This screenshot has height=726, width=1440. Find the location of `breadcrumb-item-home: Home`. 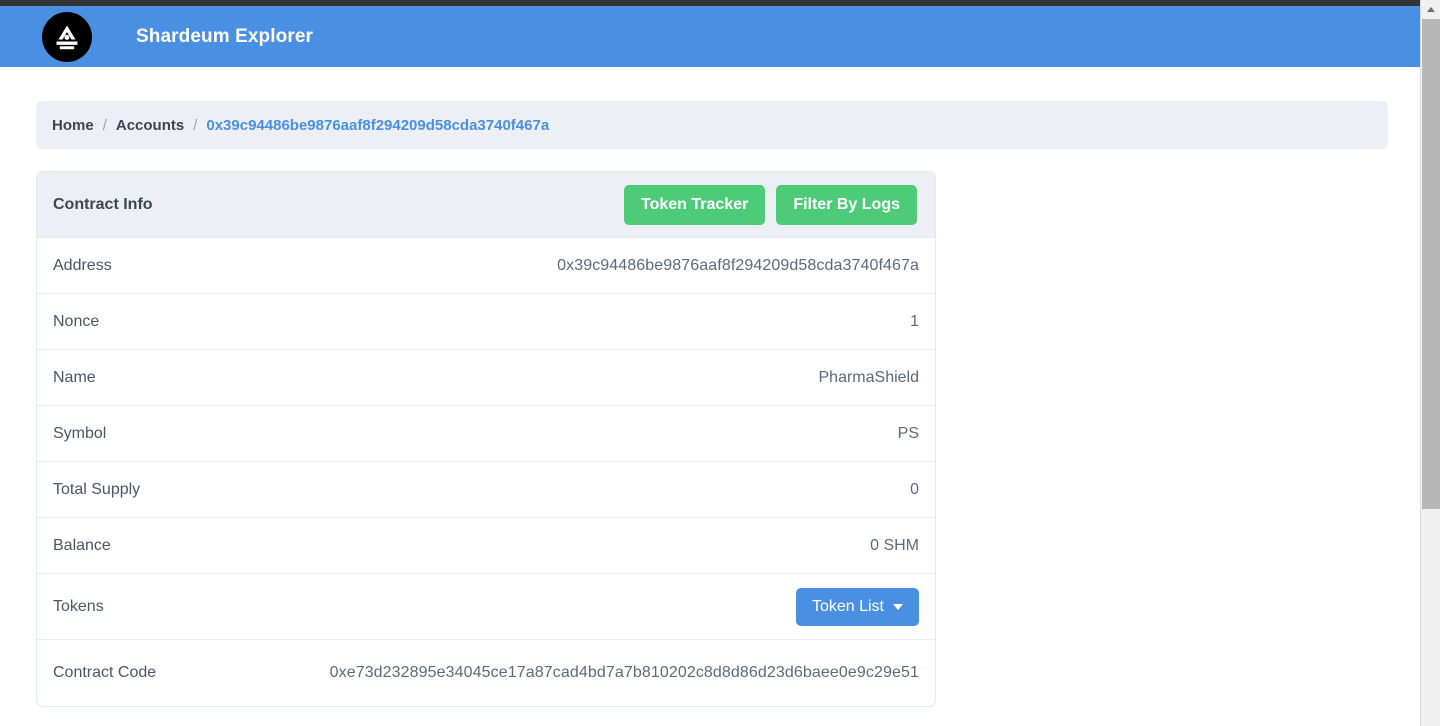

breadcrumb-item-home: Home is located at coordinates (73, 125).